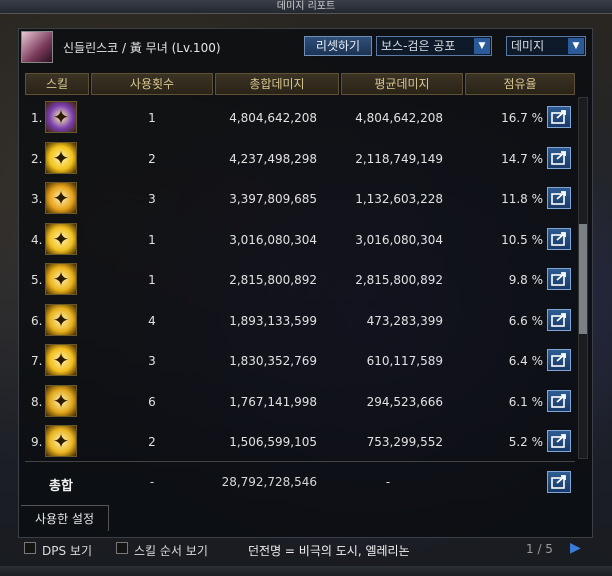  I want to click on row-avg-damage: 4,804,642,208, so click(399, 118).